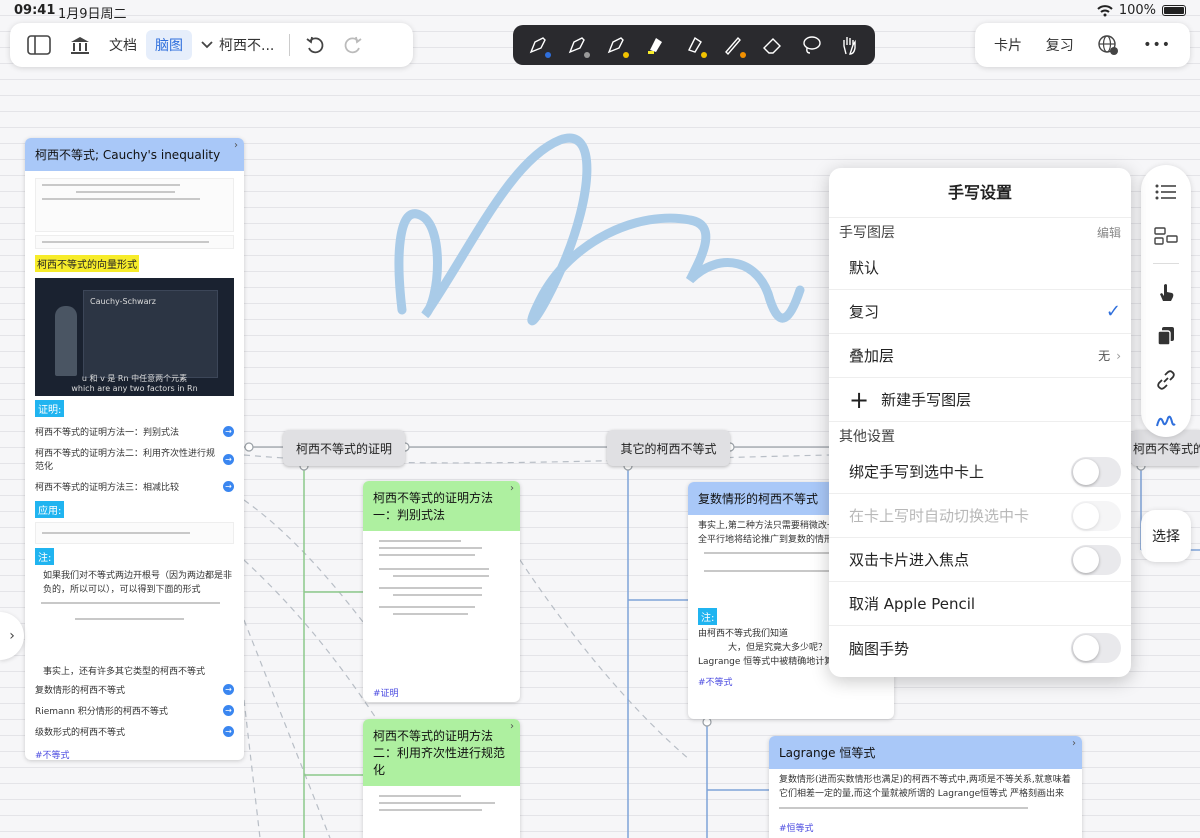  I want to click on plus-icon: +, so click(859, 399).